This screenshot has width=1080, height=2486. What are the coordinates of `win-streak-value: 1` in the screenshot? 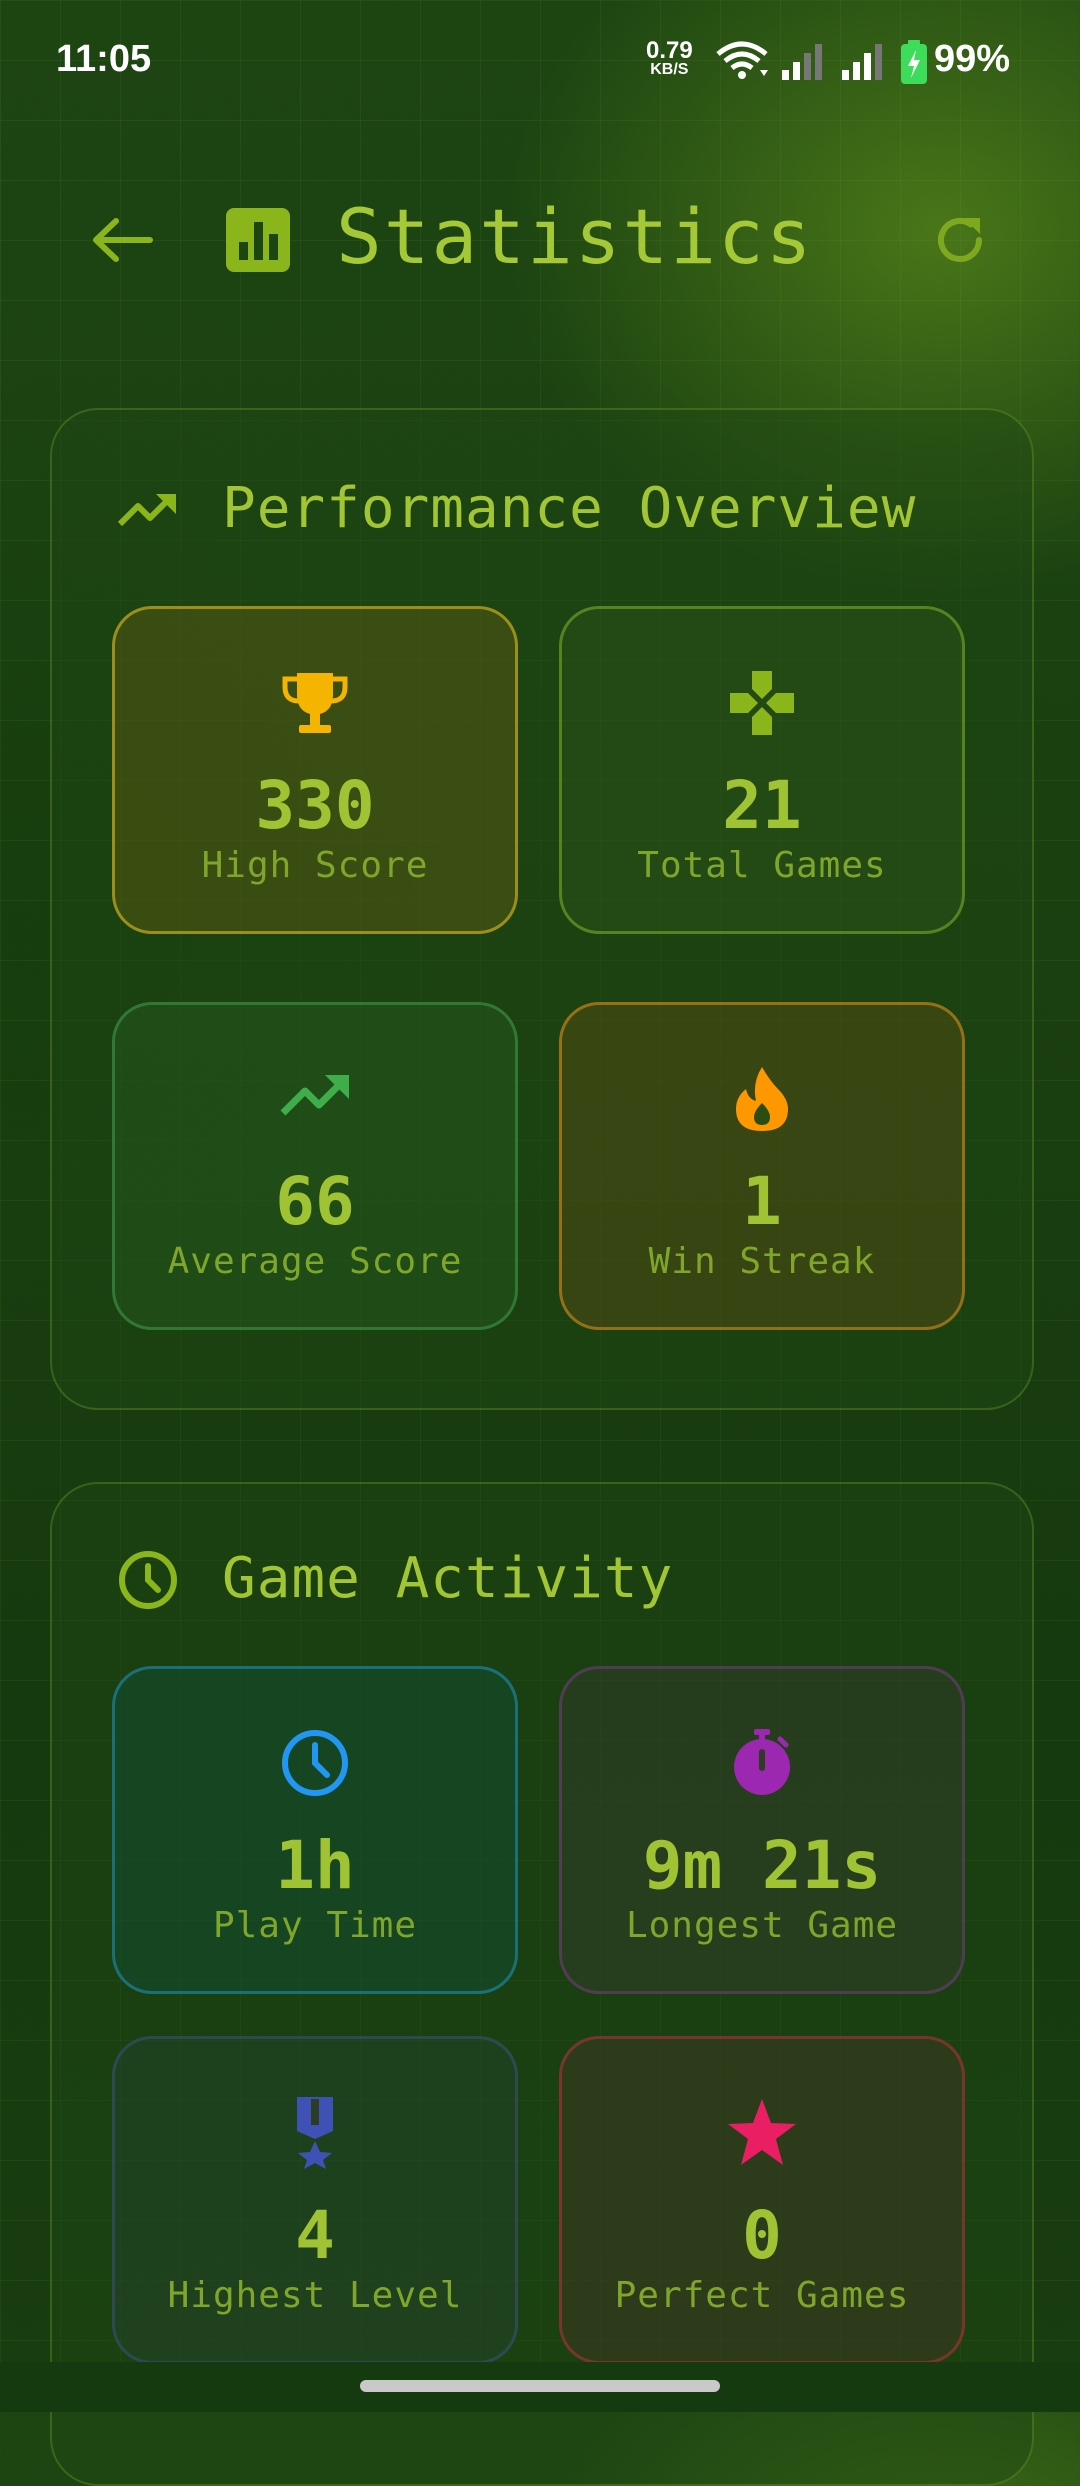 It's located at (762, 1201).